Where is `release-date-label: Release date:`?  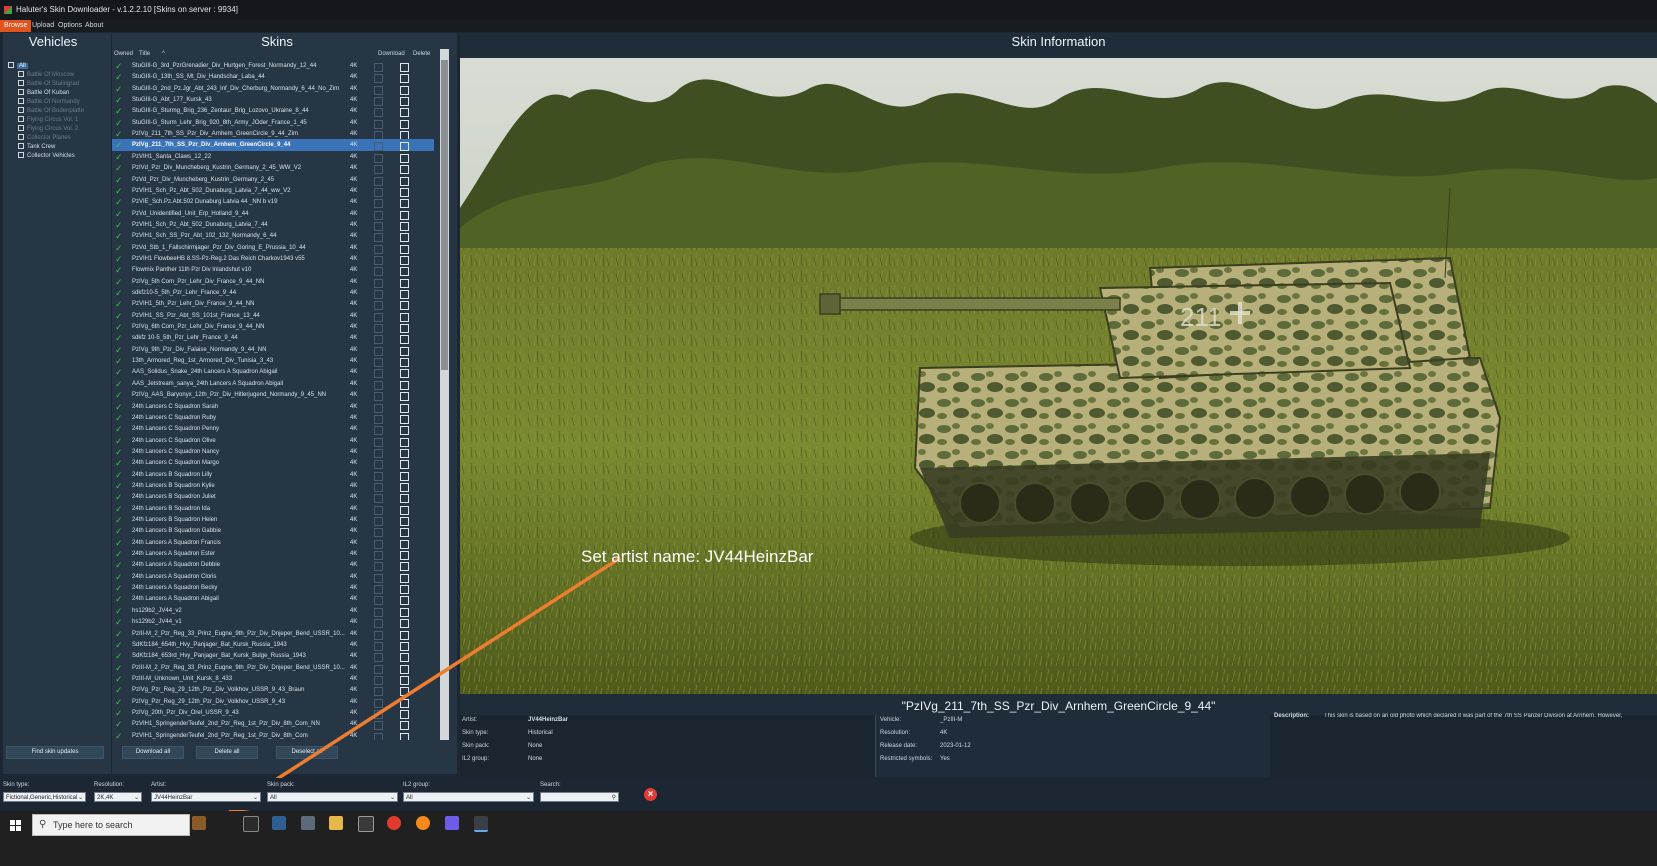 release-date-label: Release date: is located at coordinates (899, 746).